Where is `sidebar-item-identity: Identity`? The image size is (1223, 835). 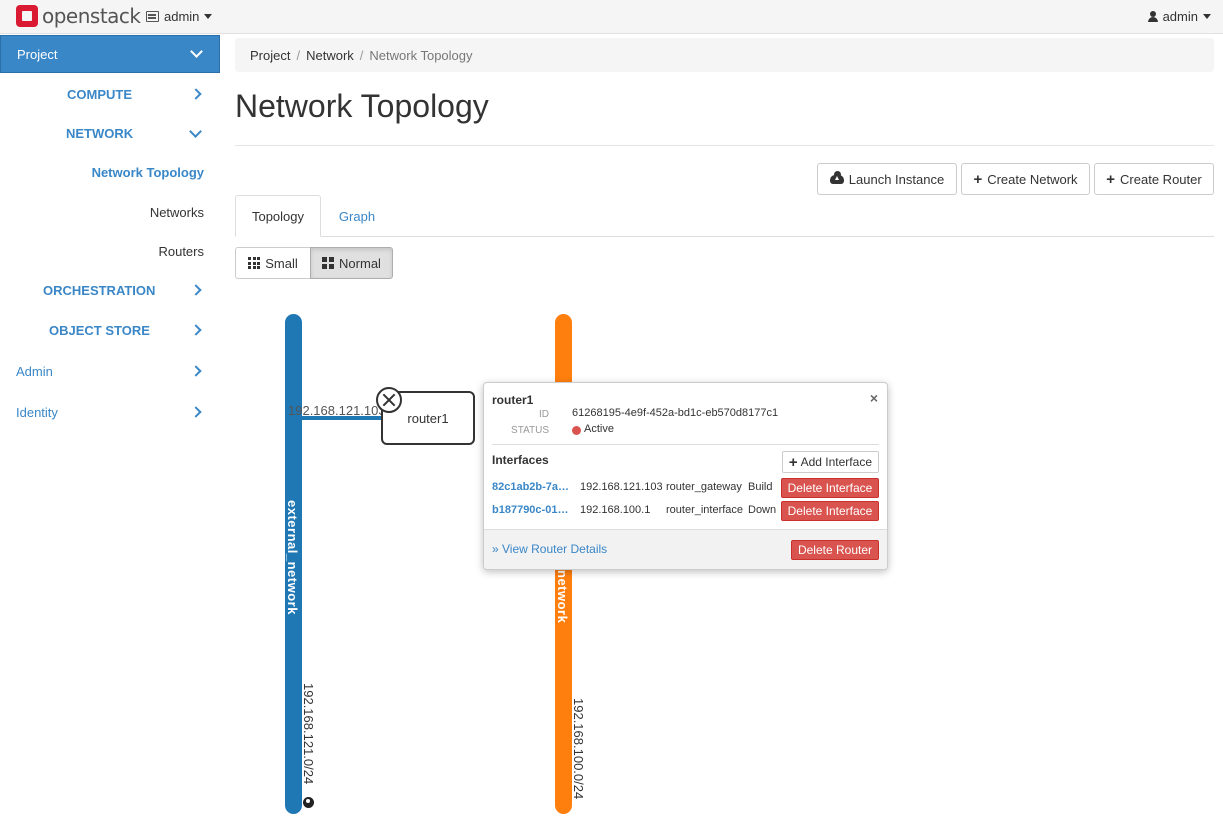 sidebar-item-identity: Identity is located at coordinates (110, 412).